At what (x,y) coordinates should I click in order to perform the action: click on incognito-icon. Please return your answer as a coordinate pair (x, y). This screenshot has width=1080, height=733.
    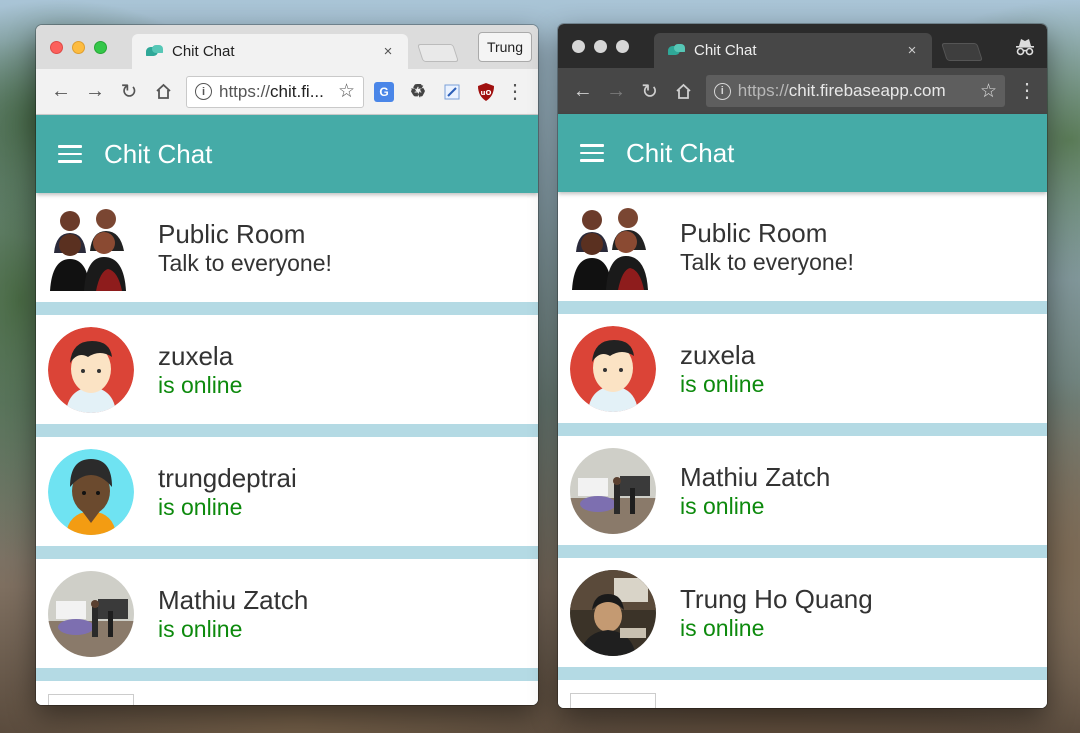
    Looking at the image, I should click on (1025, 47).